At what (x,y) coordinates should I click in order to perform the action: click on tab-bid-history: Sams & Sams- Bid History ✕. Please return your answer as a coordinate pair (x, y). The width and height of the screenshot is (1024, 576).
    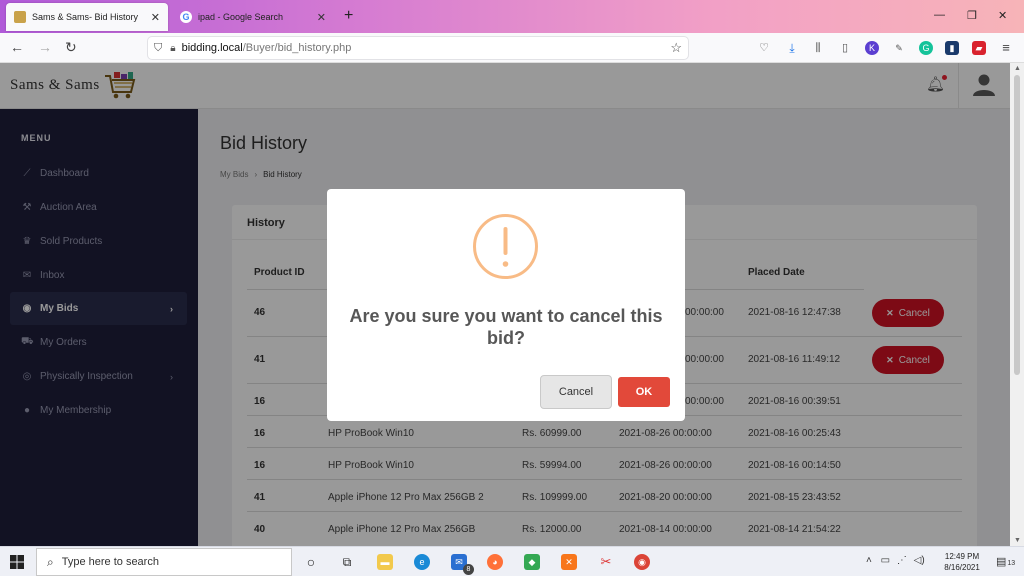
    Looking at the image, I should click on (87, 17).